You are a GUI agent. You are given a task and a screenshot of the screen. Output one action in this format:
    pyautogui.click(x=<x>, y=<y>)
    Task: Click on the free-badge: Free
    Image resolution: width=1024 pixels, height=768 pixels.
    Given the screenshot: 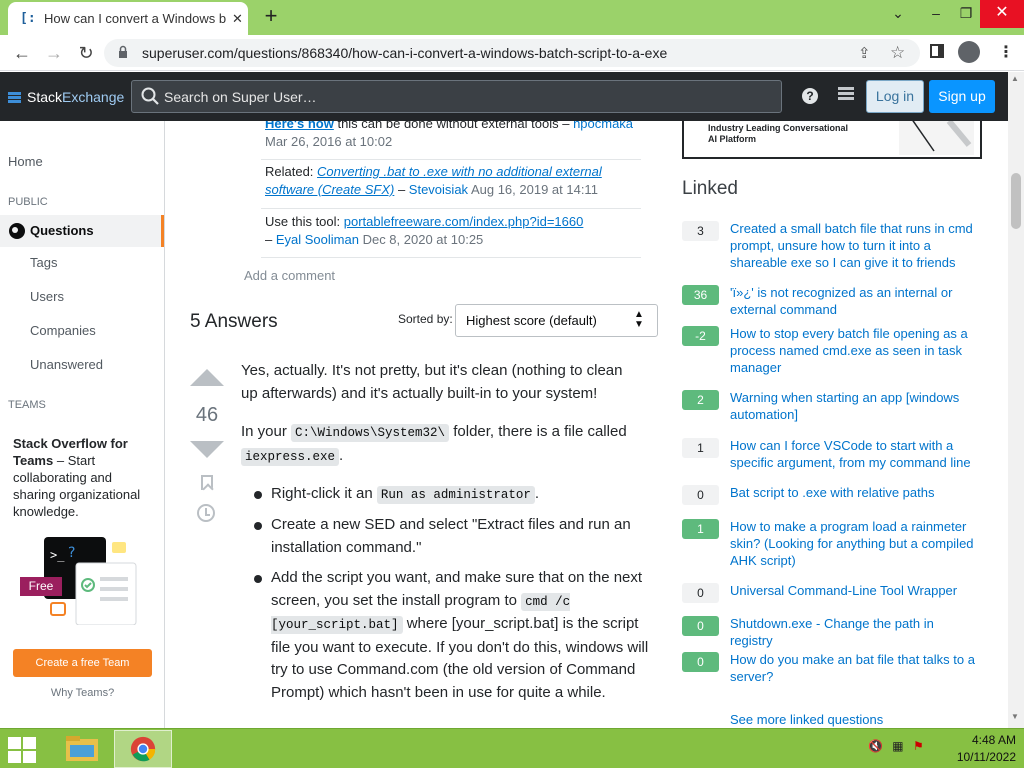 What is the action you would take?
    pyautogui.click(x=41, y=586)
    